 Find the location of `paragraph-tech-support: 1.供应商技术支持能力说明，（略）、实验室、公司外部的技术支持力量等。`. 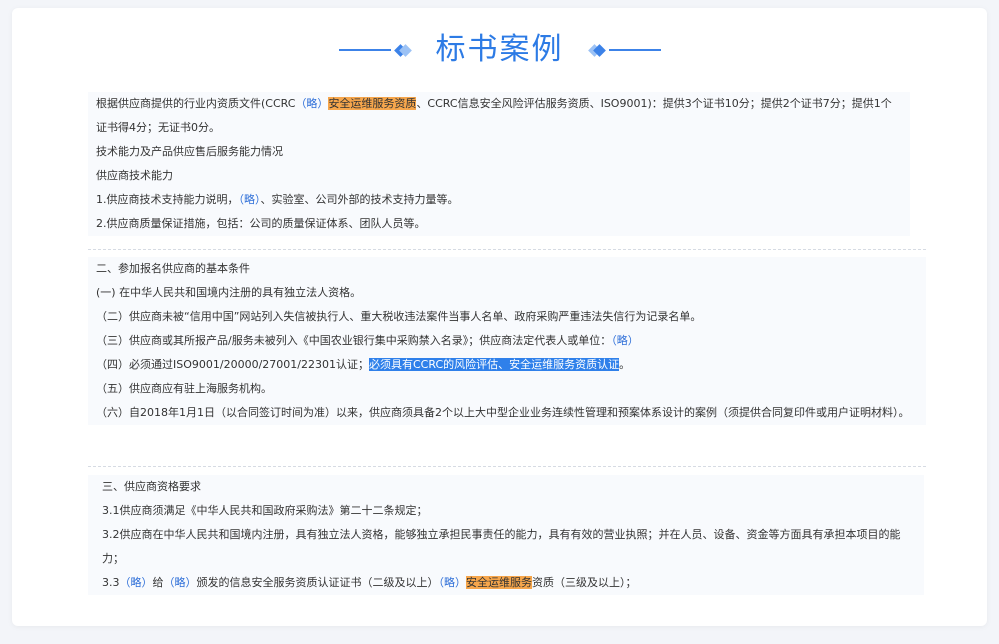

paragraph-tech-support: 1.供应商技术支持能力说明，（略）、实验室、公司外部的技术支持力量等。 is located at coordinates (277, 199).